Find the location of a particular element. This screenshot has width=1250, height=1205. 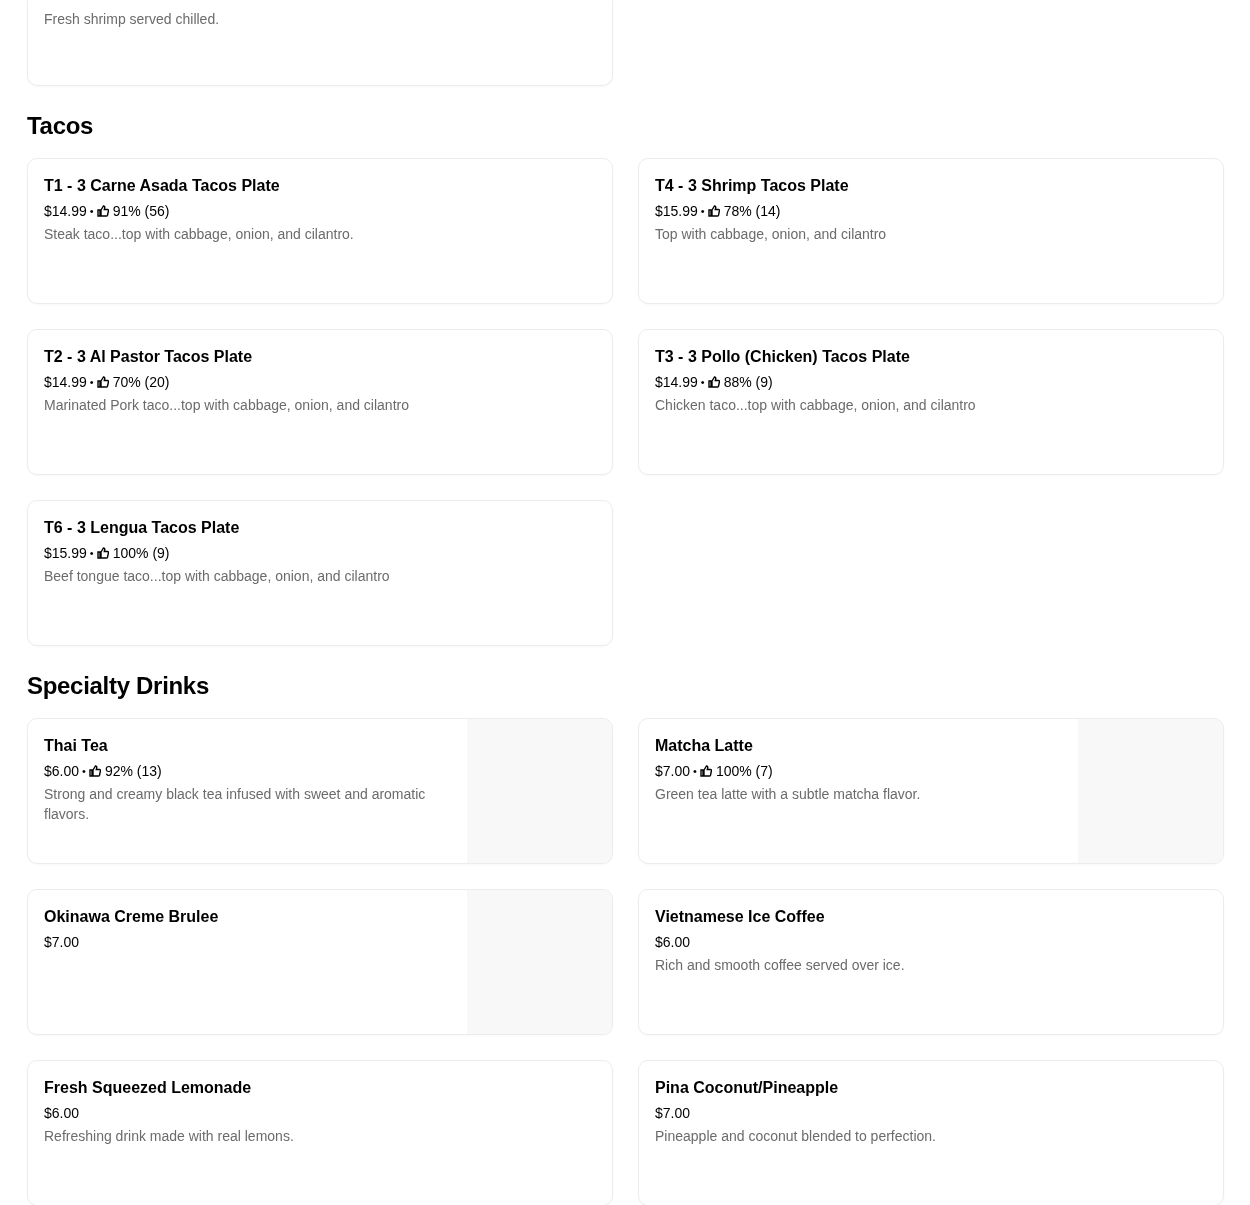

item-name: T1 - 3 Carne Asada Tacos Plate is located at coordinates (162, 186).